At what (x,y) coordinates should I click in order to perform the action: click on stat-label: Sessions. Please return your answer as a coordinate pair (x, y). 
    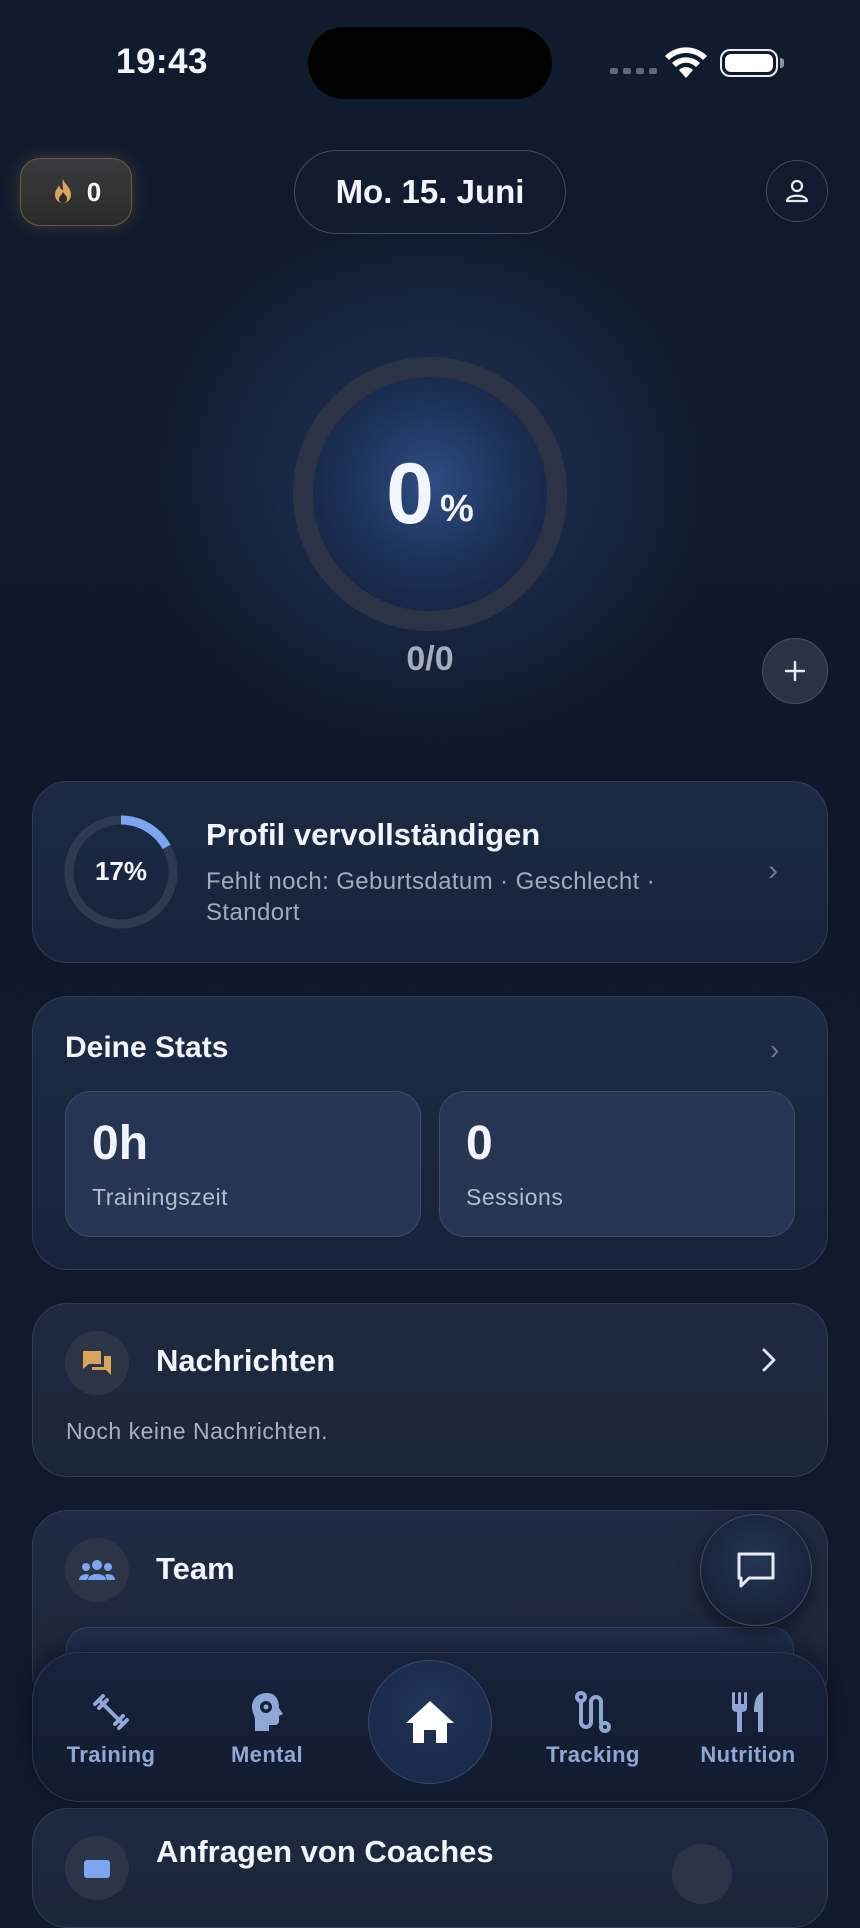
    Looking at the image, I should click on (515, 1197).